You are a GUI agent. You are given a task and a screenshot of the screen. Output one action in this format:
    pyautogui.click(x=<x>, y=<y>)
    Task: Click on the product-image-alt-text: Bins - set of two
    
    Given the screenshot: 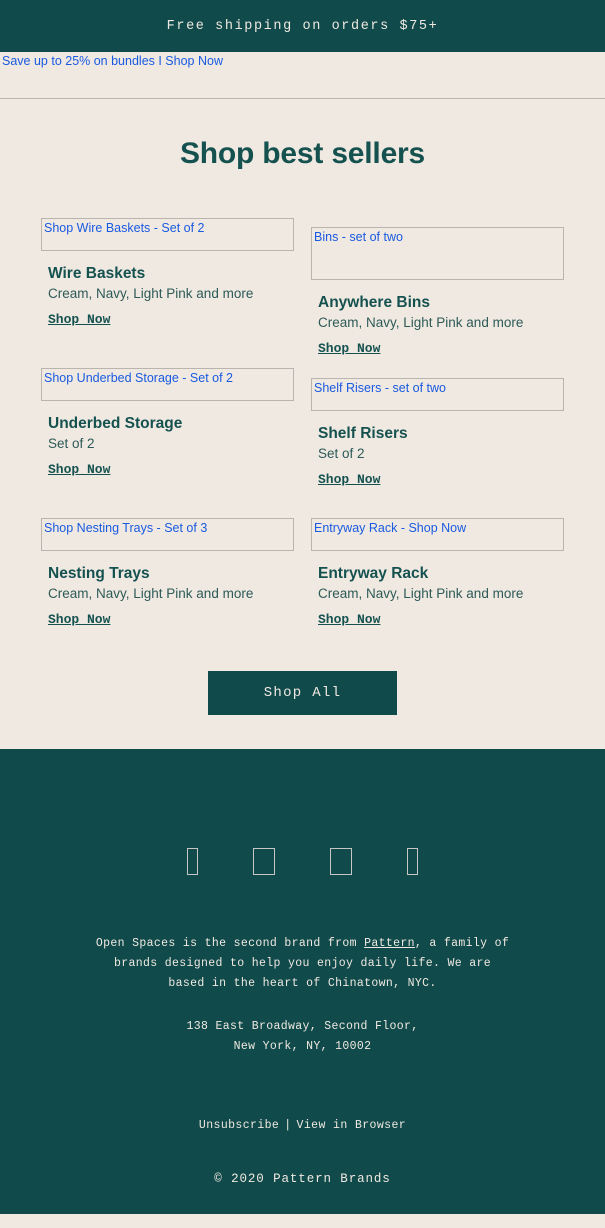 What is the action you would take?
    pyautogui.click(x=358, y=237)
    